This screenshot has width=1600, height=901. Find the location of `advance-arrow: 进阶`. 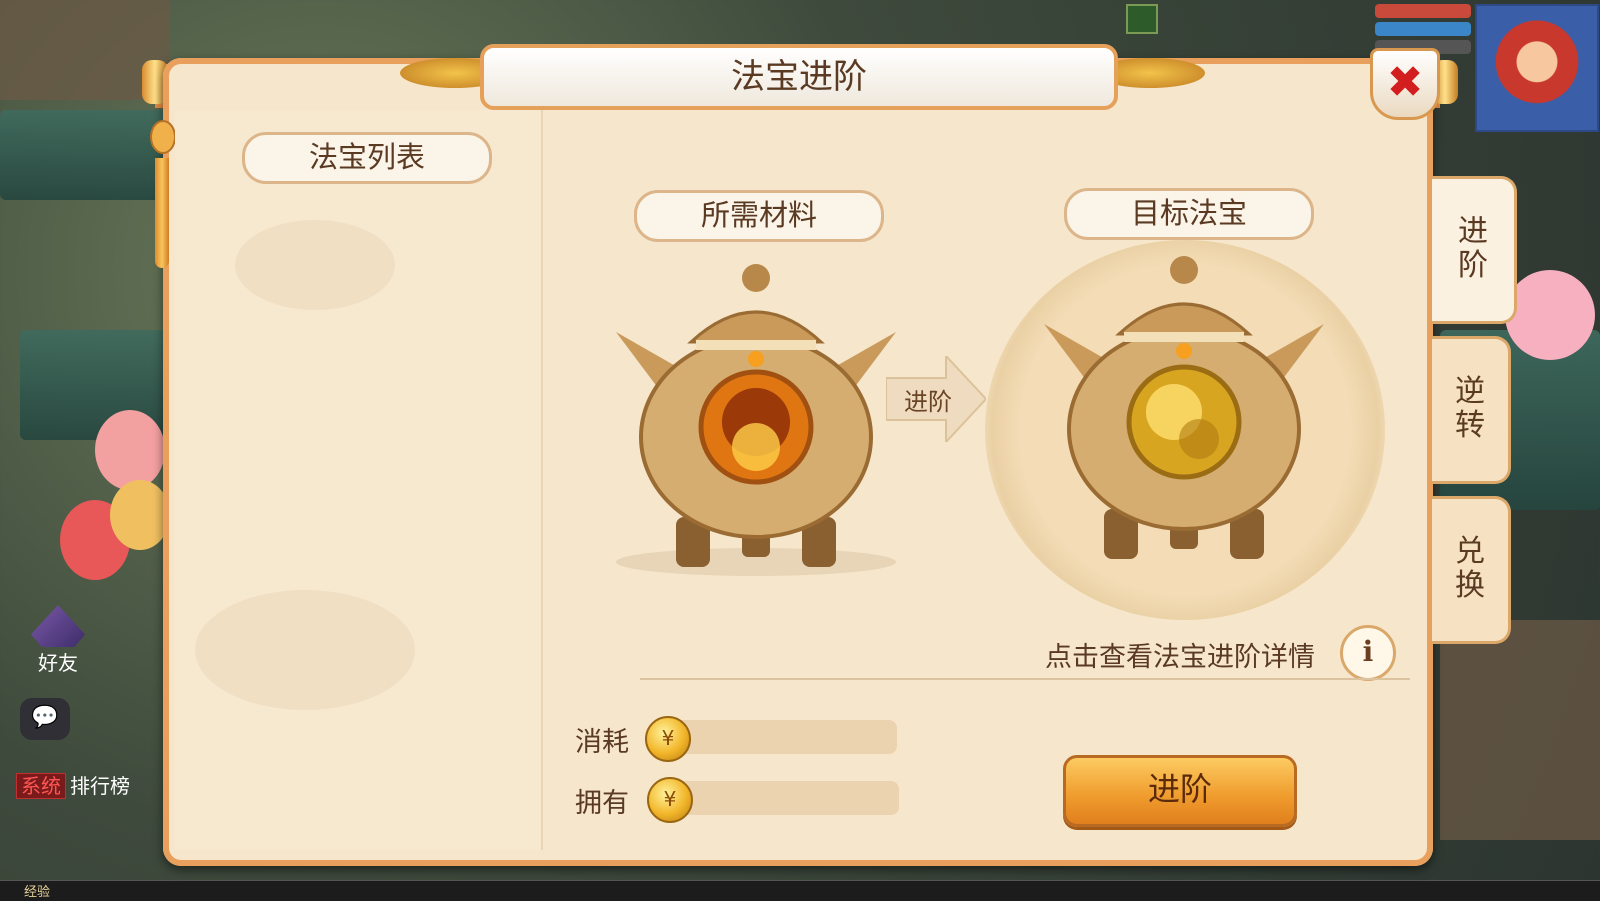

advance-arrow: 进阶 is located at coordinates (936, 399).